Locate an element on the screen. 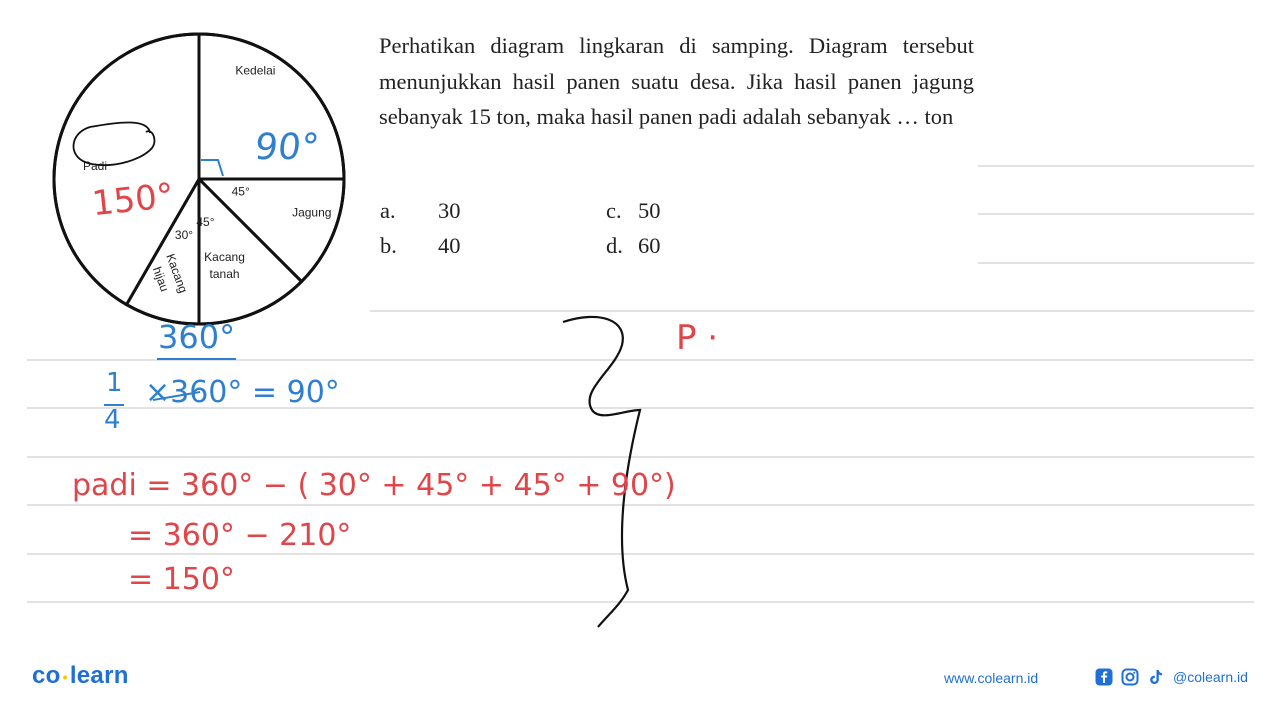 This screenshot has height=720, width=1280. side-note: P · is located at coordinates (697, 338).